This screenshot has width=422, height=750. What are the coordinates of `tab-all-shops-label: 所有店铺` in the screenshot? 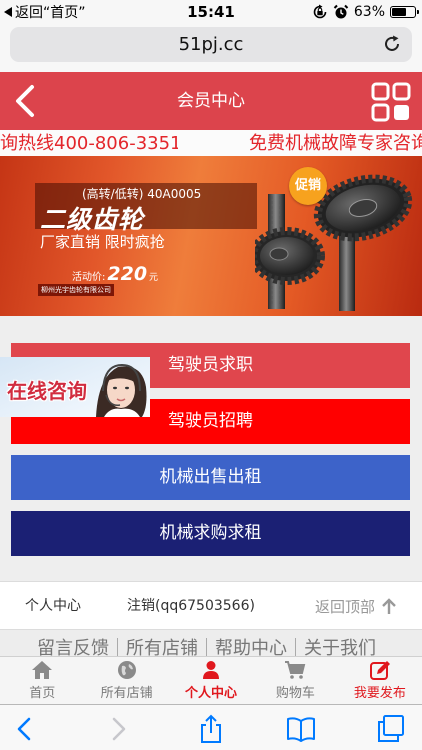 It's located at (126, 693).